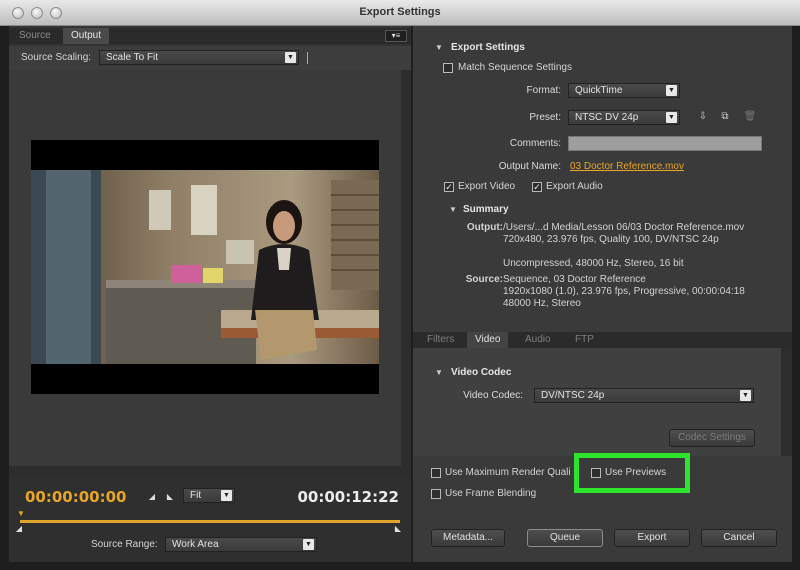 Image resolution: width=800 pixels, height=570 pixels. What do you see at coordinates (535, 143) in the screenshot?
I see `comments-label: Comments:` at bounding box center [535, 143].